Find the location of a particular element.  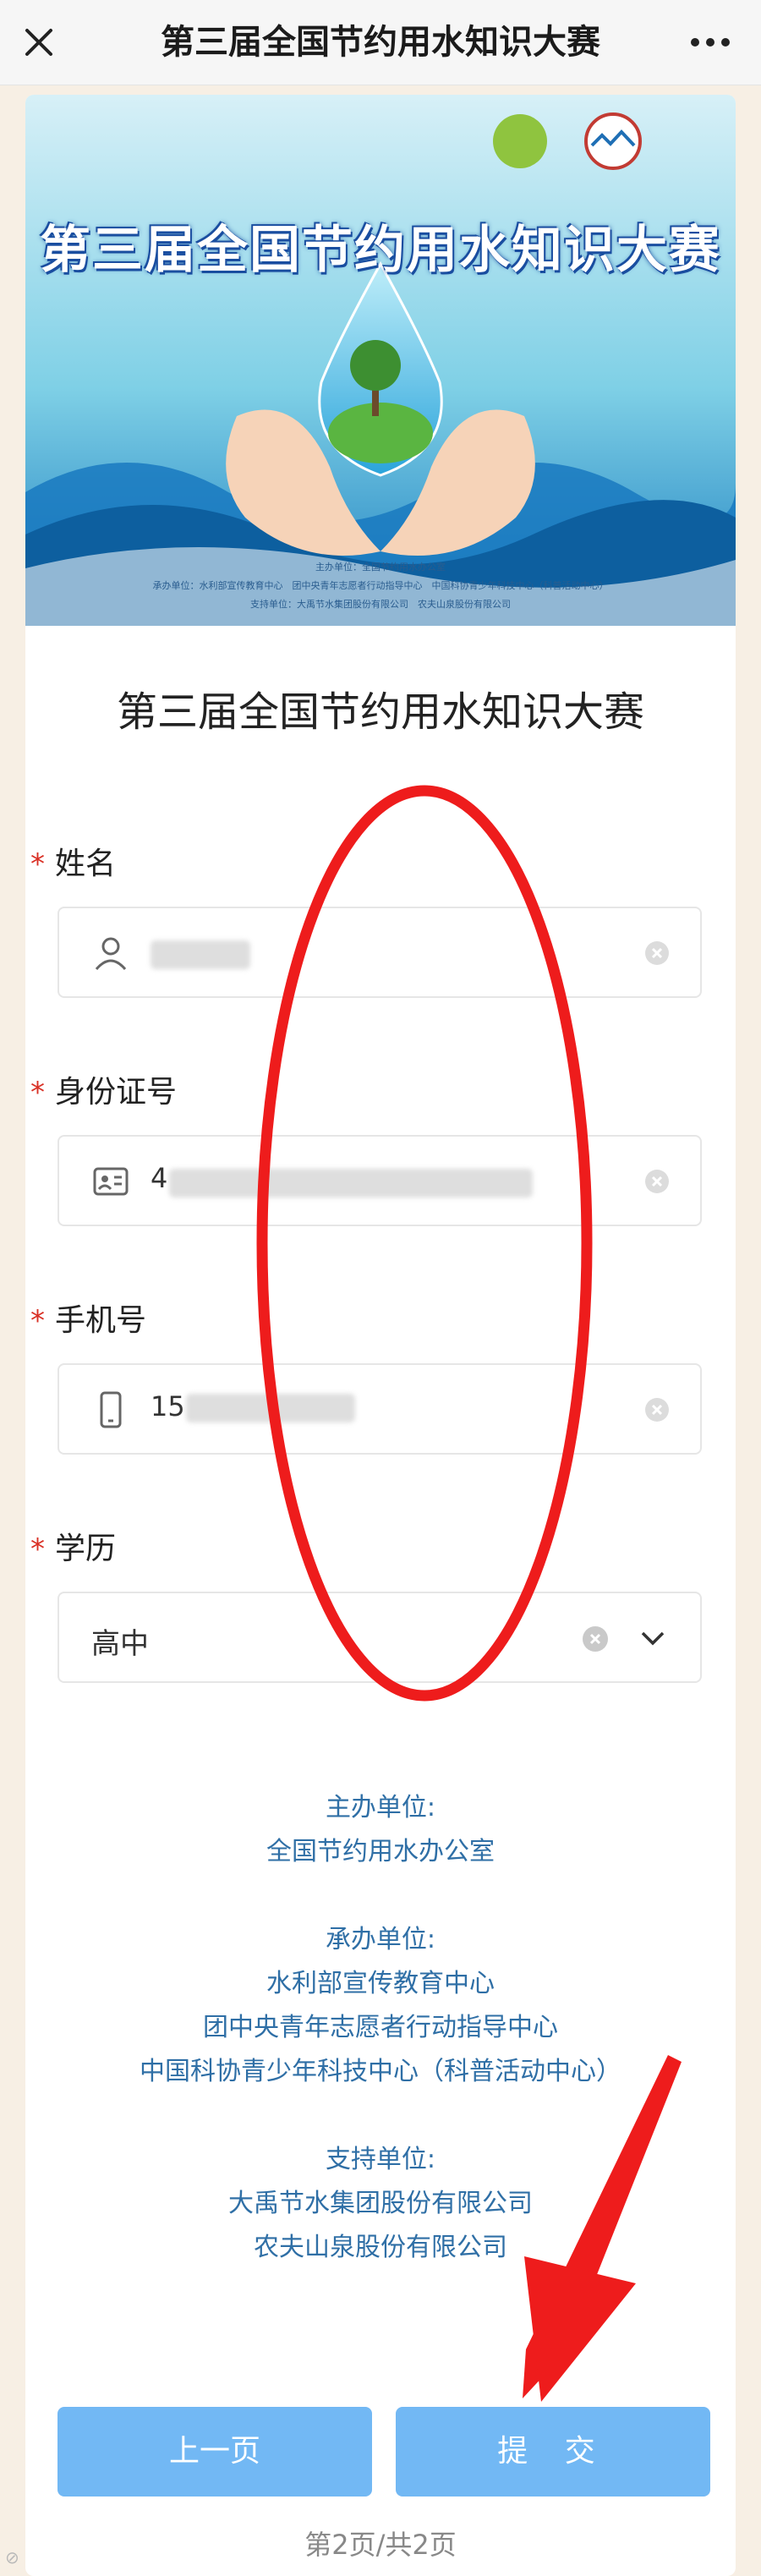

id-card-label: * 身份证号 is located at coordinates (103, 1089).